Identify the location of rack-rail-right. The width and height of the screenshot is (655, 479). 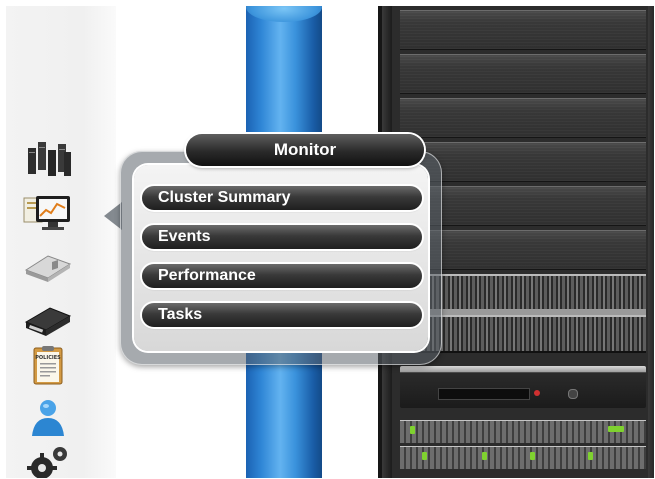
(651, 242).